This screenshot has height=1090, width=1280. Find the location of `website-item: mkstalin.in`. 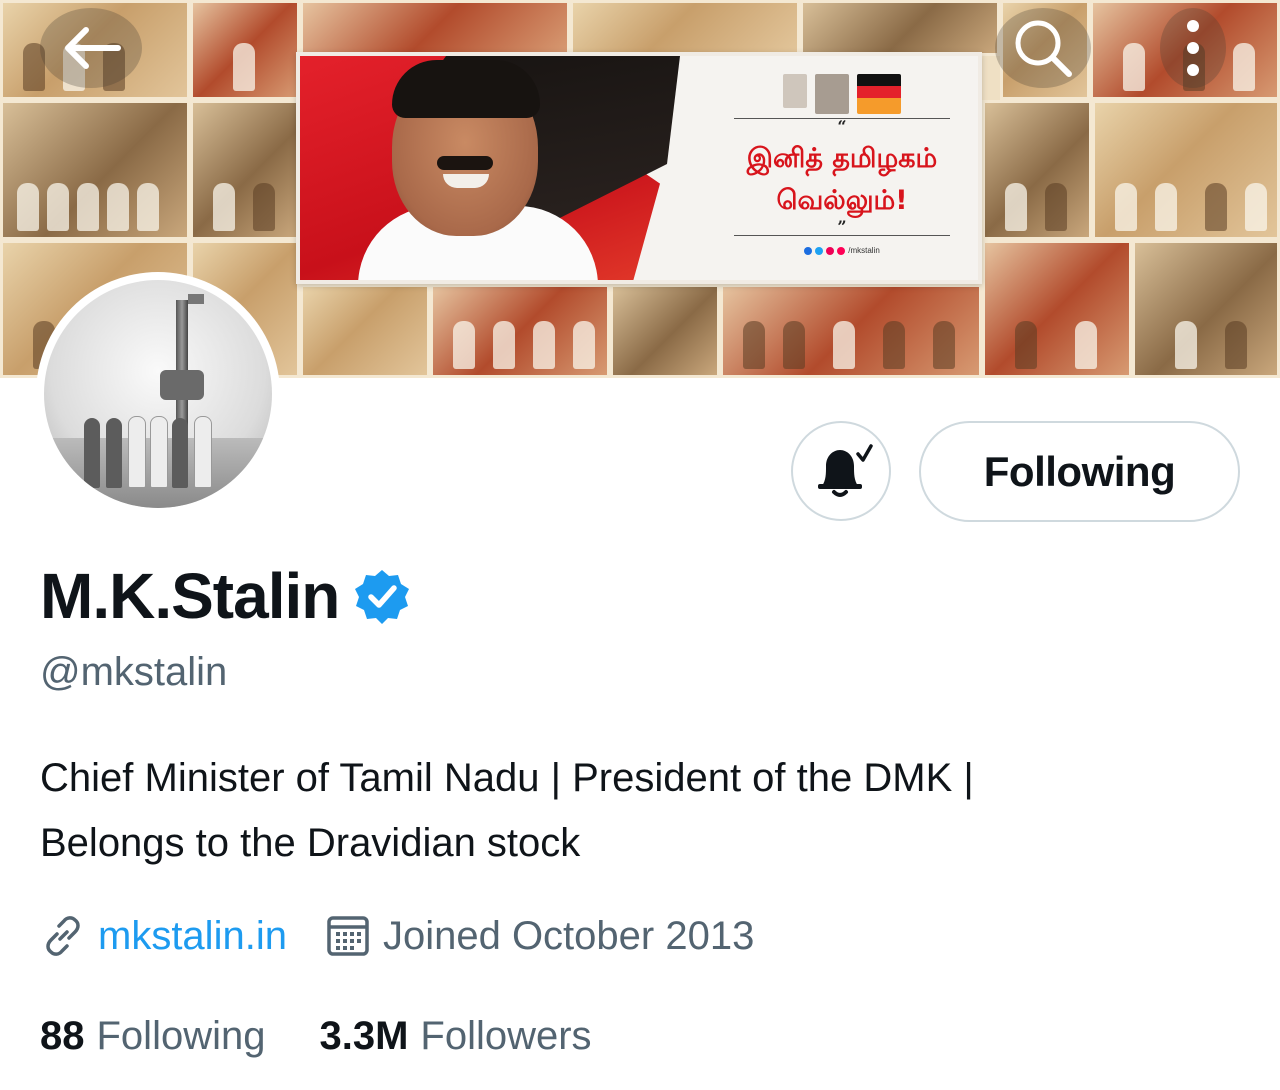

website-item: mkstalin.in is located at coordinates (163, 936).